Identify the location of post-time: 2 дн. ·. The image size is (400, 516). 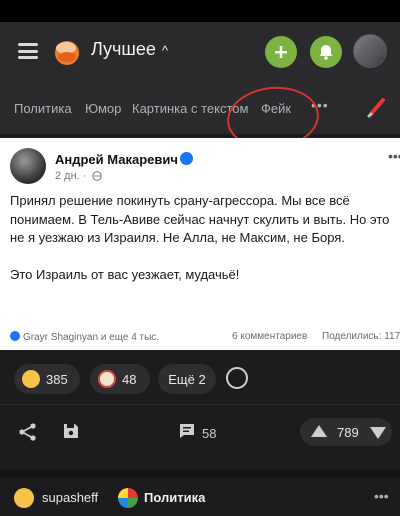
(71, 176).